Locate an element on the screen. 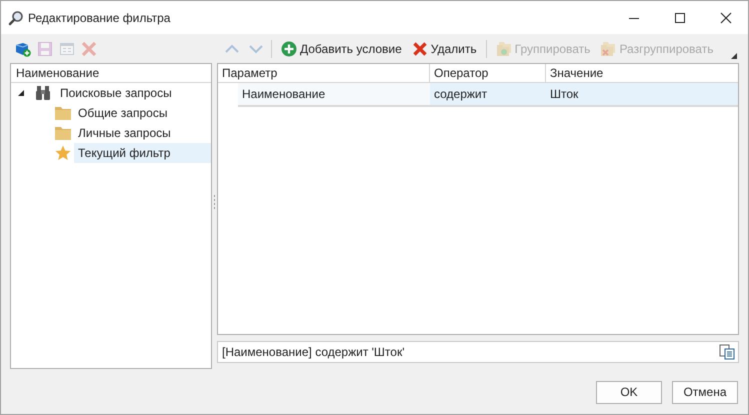  column-header: Параметр is located at coordinates (324, 73).